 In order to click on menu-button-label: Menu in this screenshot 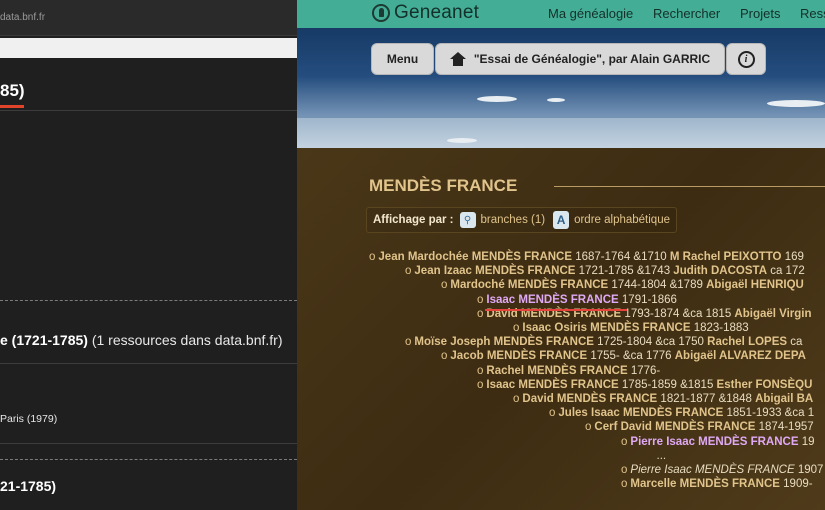, I will do `click(402, 59)`.